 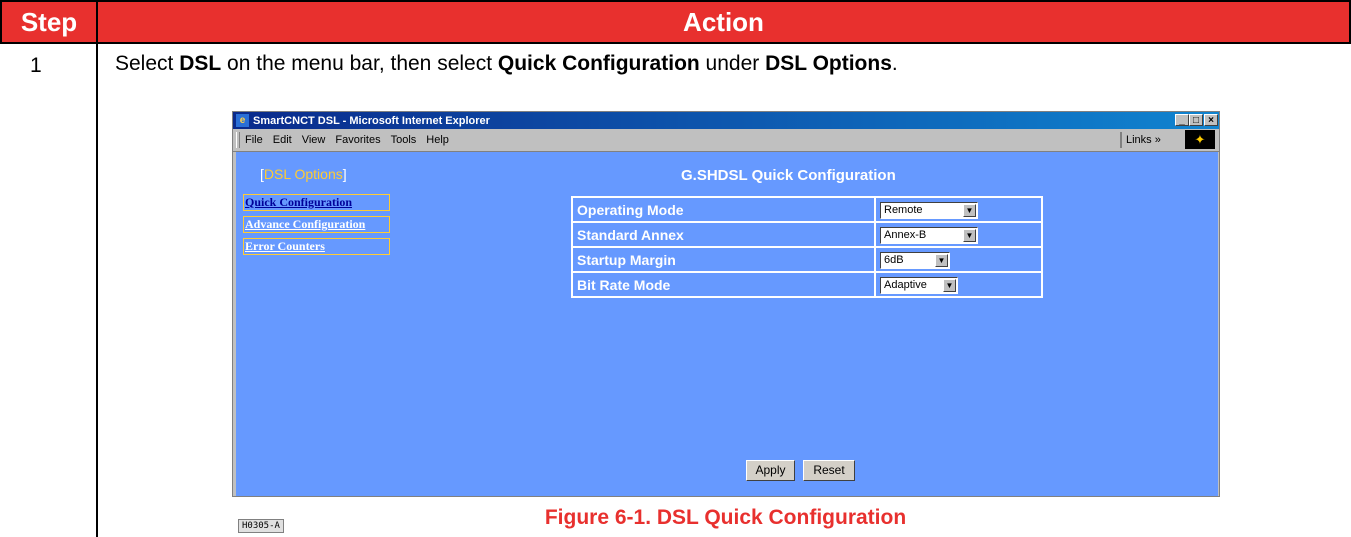 I want to click on standard-annex-select: Annex-B ▼, so click(x=929, y=235).